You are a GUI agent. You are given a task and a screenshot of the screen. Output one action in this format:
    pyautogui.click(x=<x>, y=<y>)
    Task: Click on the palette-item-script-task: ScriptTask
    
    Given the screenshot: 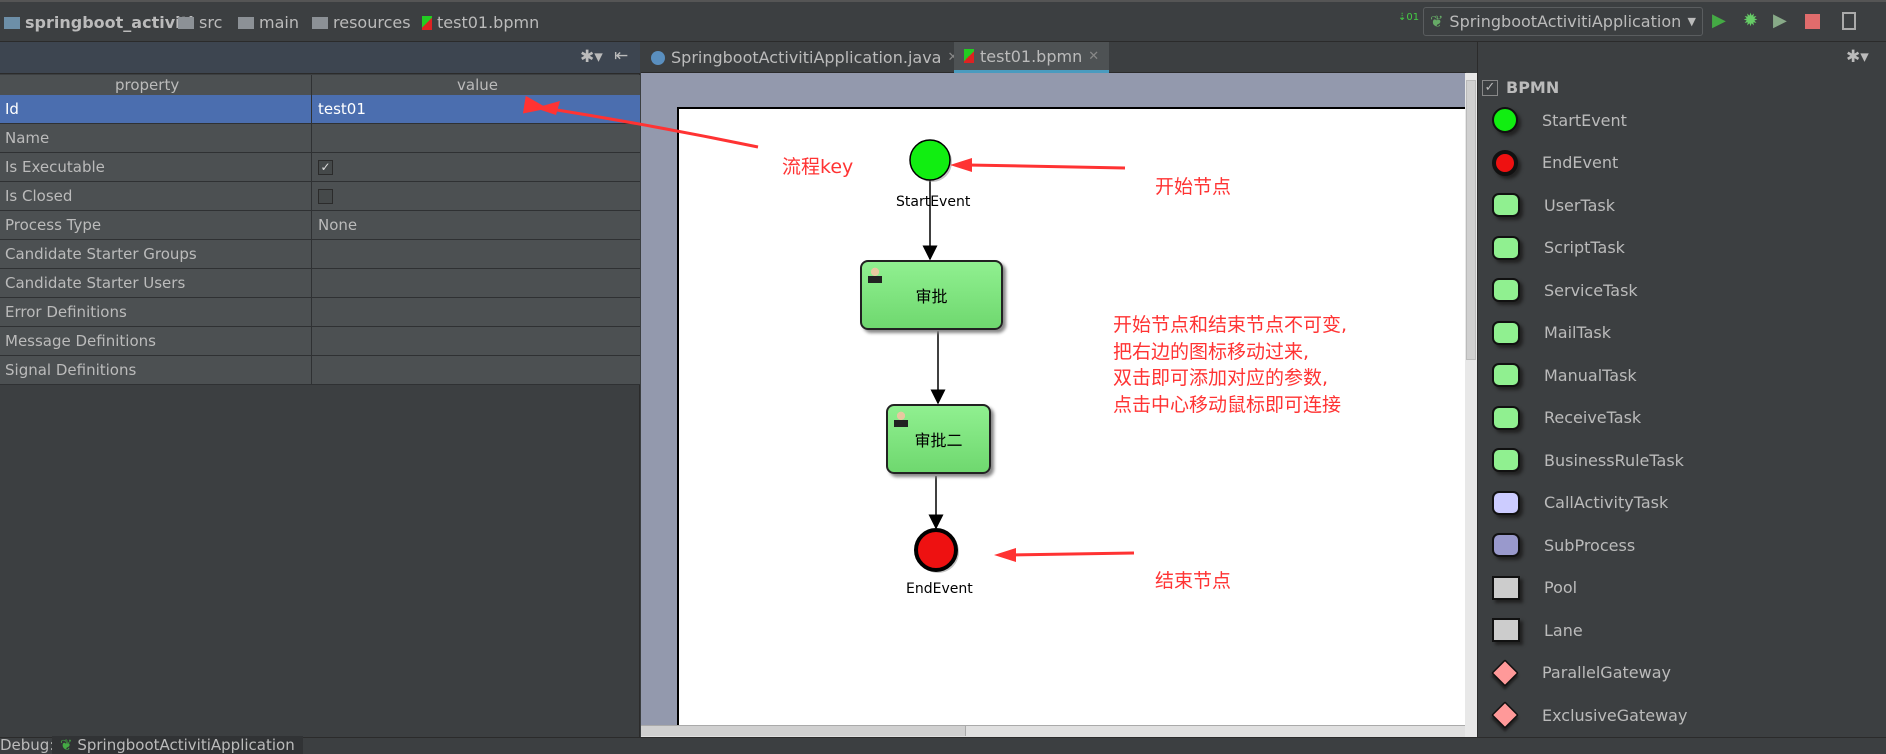 What is the action you would take?
    pyautogui.click(x=1558, y=248)
    